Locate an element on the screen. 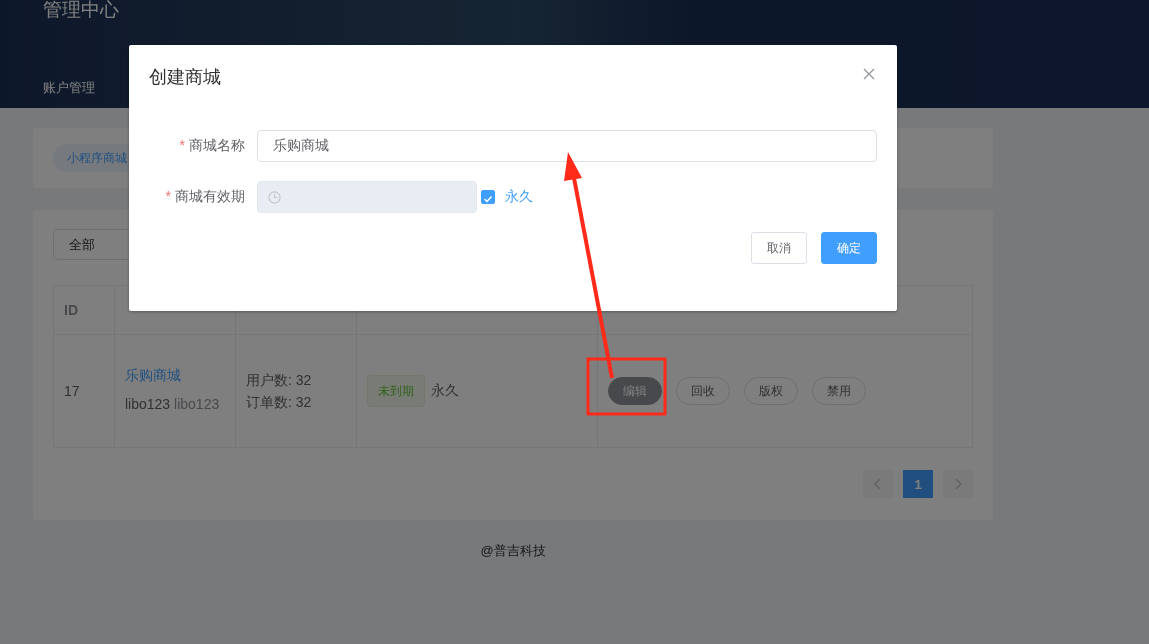 The image size is (1149, 644). id-cell: 17 is located at coordinates (84, 391).